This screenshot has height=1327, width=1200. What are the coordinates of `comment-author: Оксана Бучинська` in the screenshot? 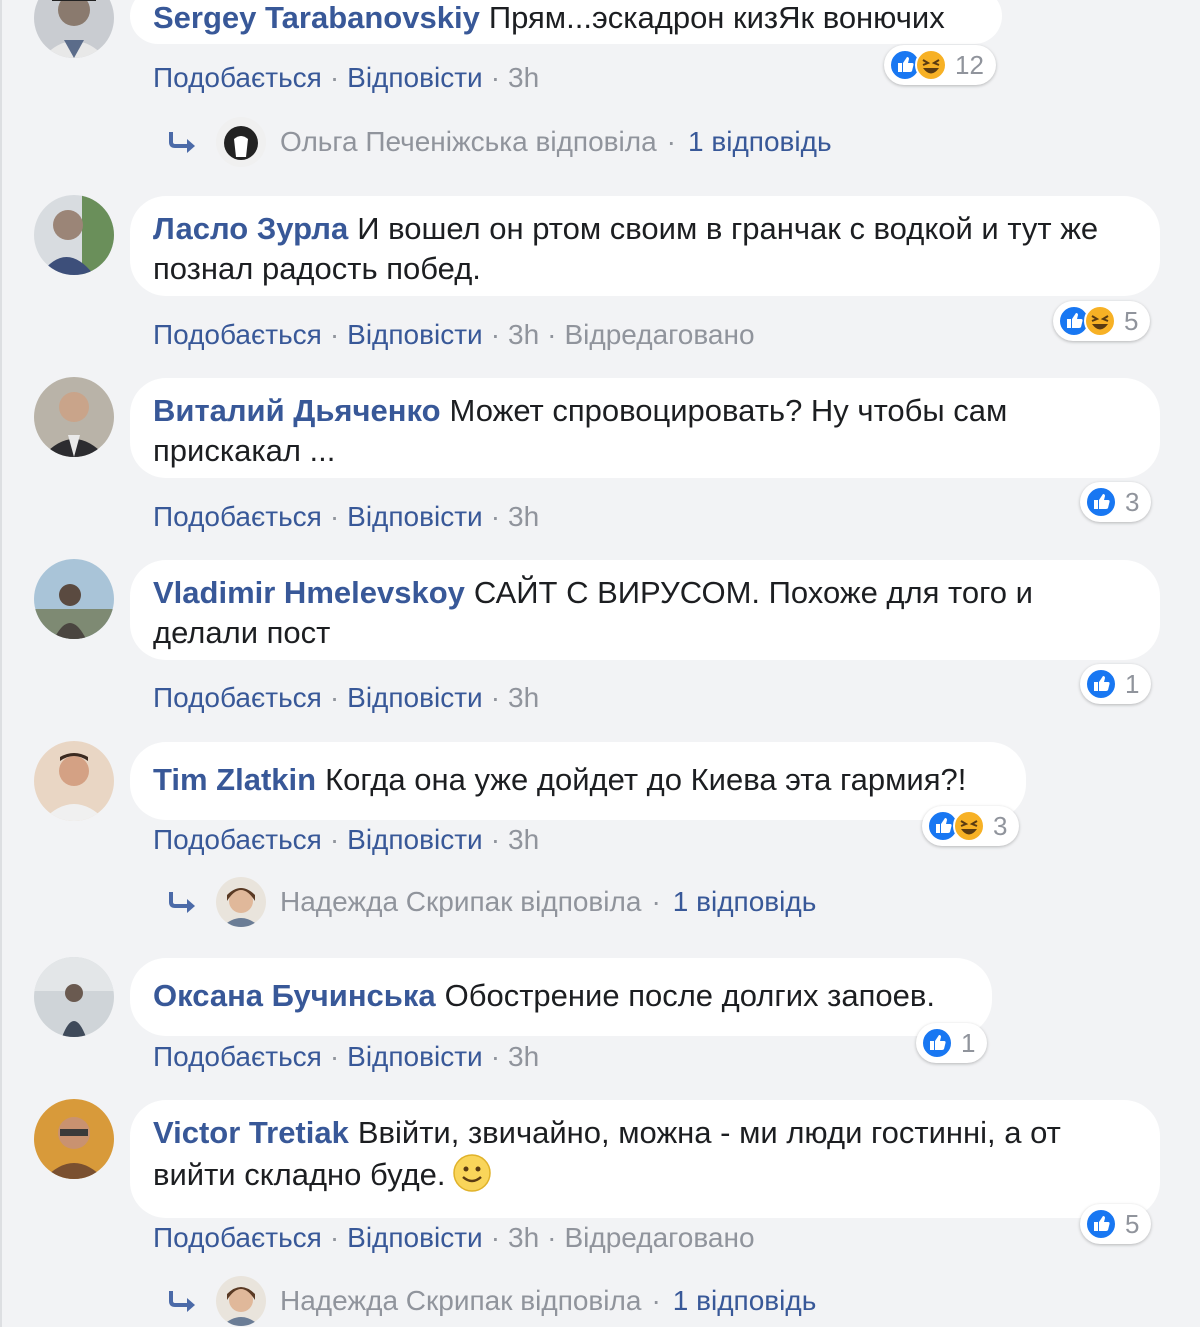 It's located at (294, 995).